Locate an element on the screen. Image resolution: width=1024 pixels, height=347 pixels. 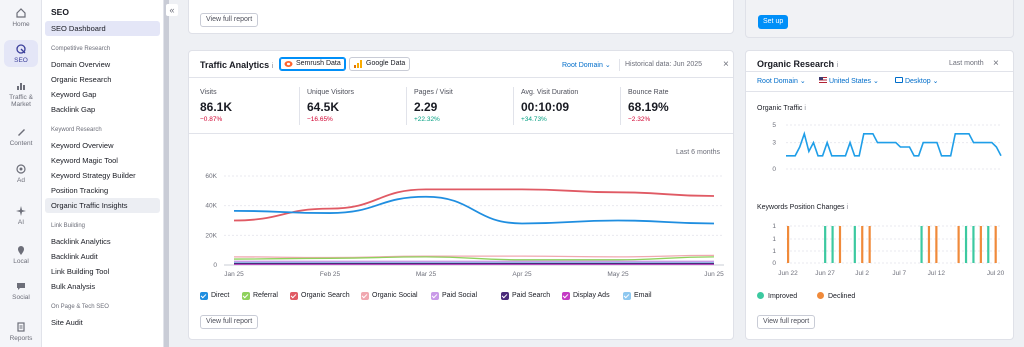
organic-traffic-label: Organic Traffic i is located at coordinates (781, 108).